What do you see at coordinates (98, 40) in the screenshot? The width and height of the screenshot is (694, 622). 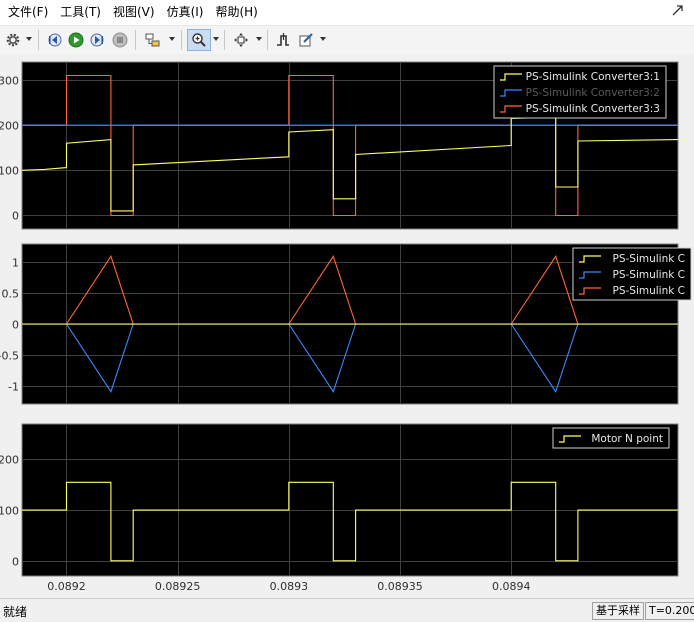 I see `step-forward-icon` at bounding box center [98, 40].